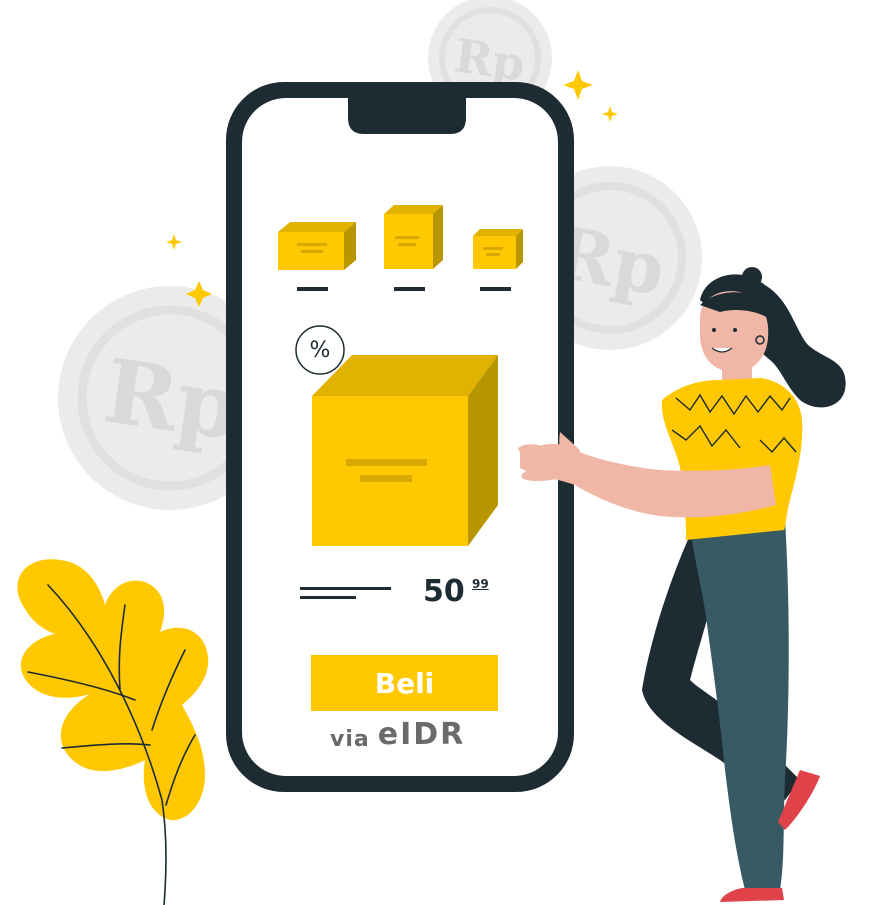 The image size is (891, 905). What do you see at coordinates (549, 456) in the screenshot?
I see `hand` at bounding box center [549, 456].